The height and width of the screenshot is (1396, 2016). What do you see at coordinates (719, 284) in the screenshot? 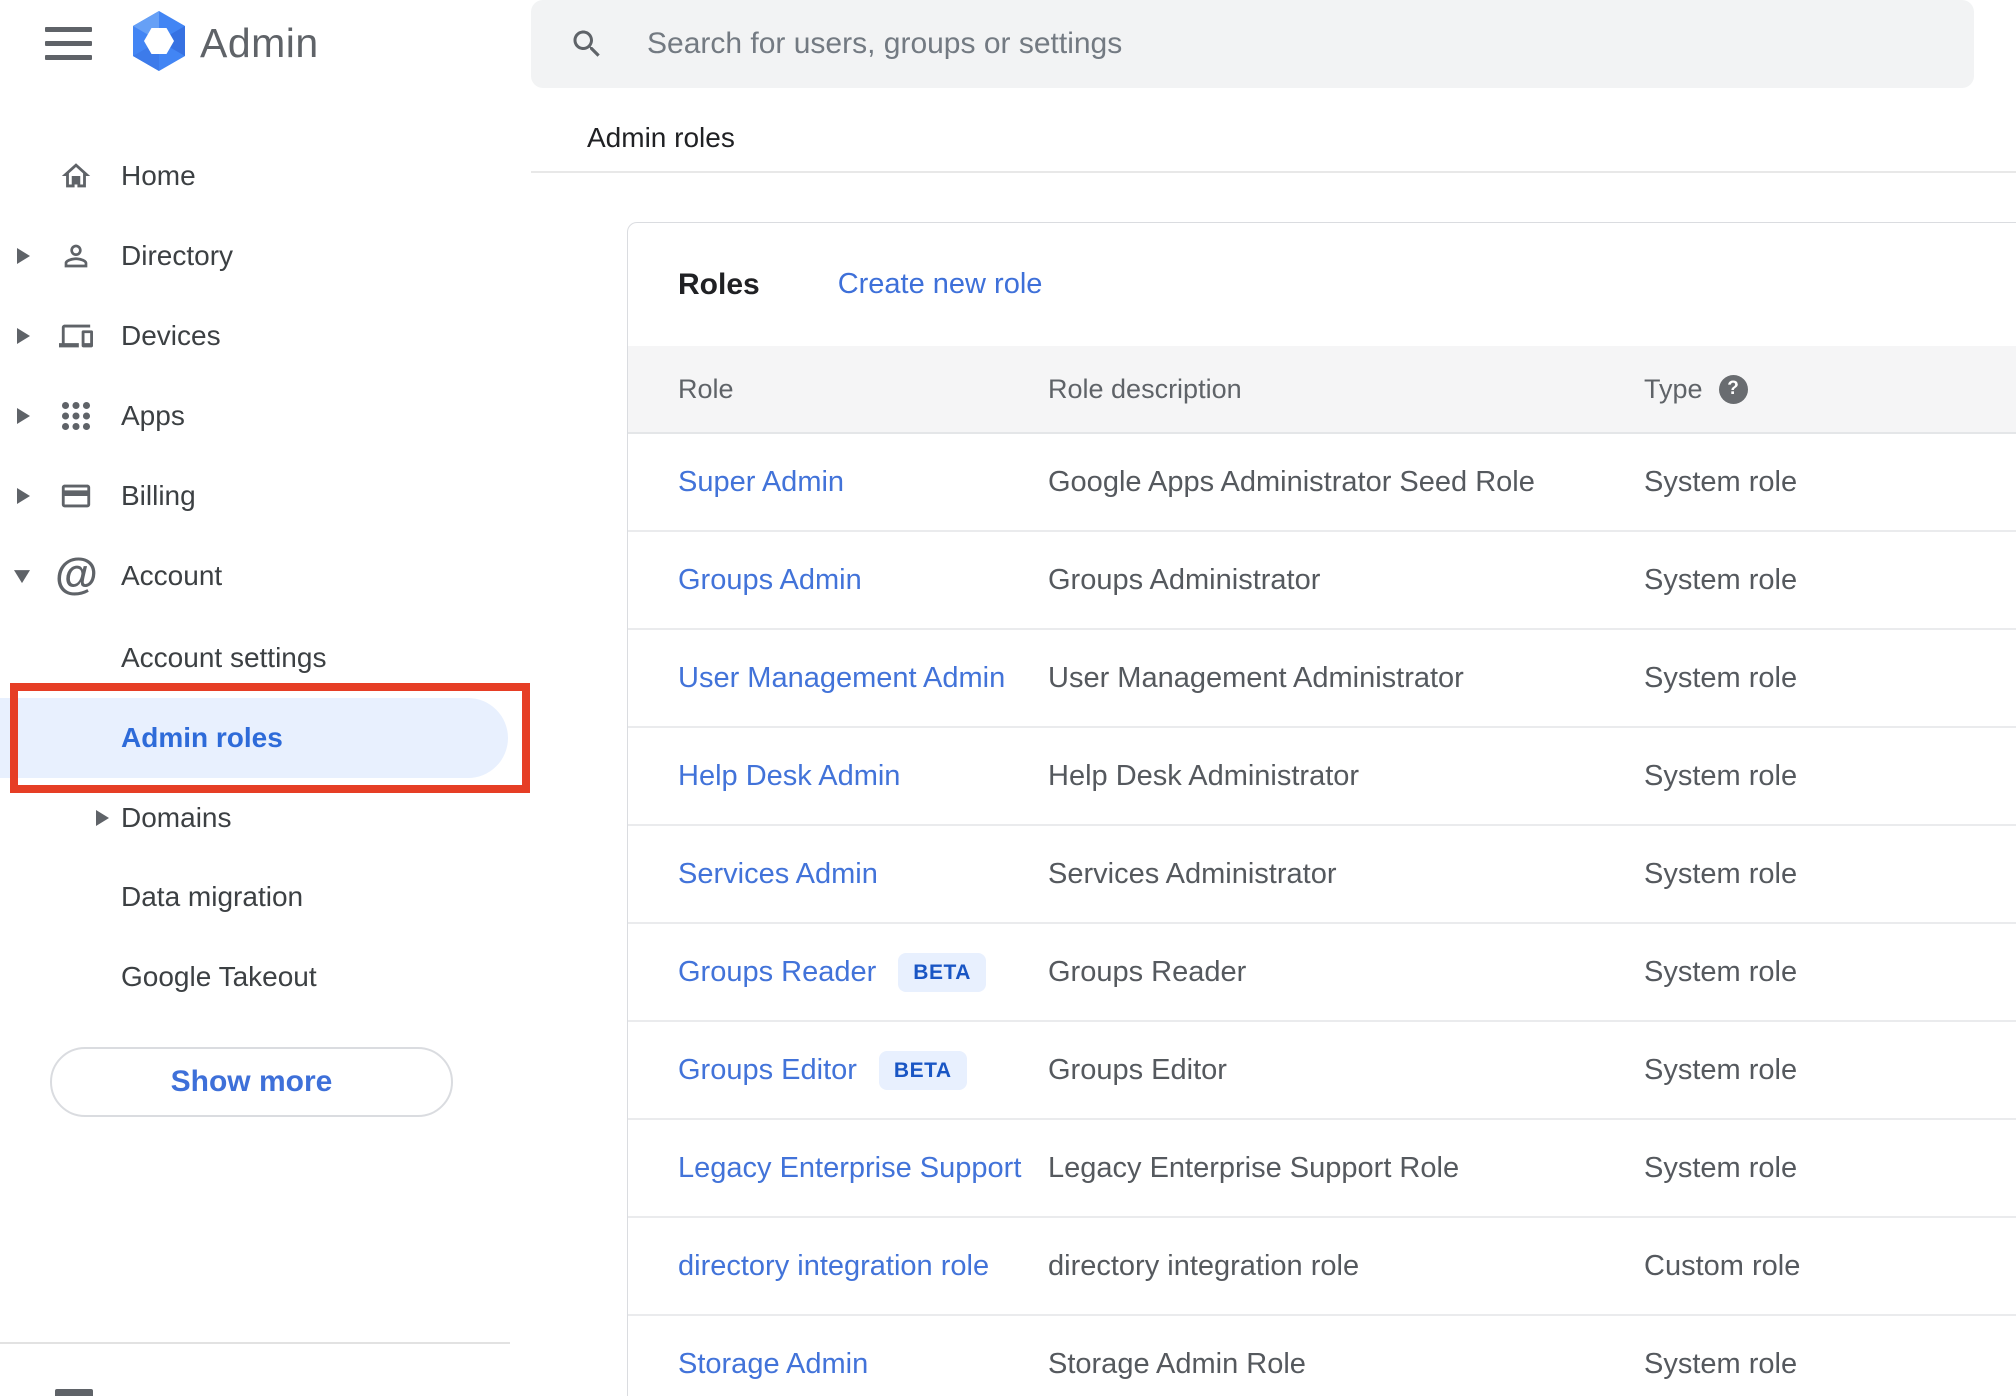
I see `page-title: Roles` at bounding box center [719, 284].